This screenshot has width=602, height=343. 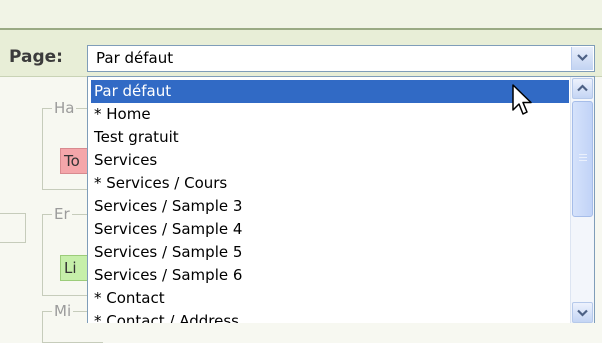 I want to click on dropdown-scrollbar, so click(x=582, y=200).